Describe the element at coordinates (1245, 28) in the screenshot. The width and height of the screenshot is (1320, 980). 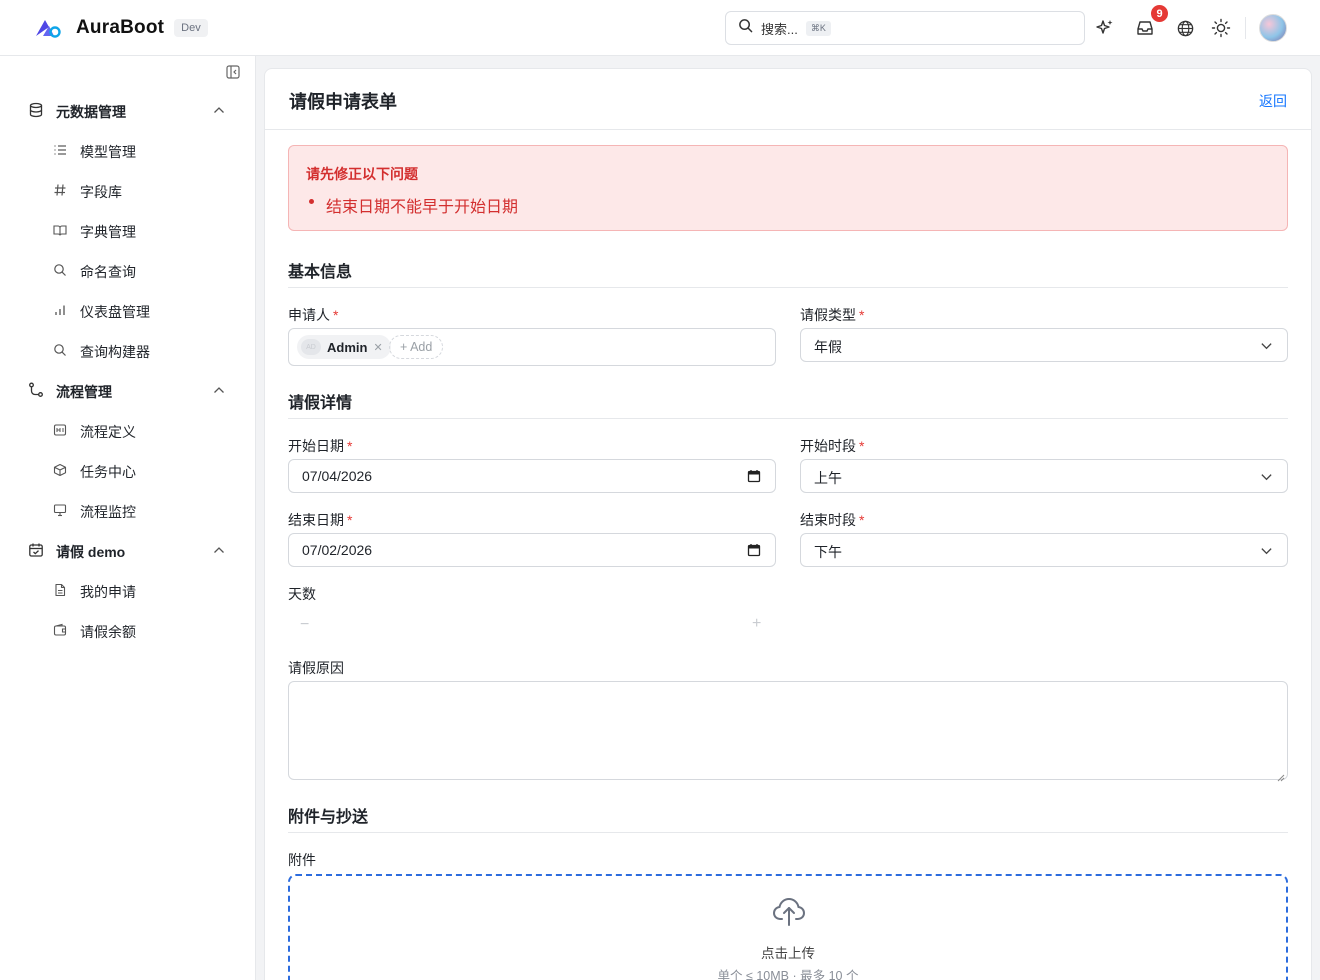
I see `header-divider` at that location.